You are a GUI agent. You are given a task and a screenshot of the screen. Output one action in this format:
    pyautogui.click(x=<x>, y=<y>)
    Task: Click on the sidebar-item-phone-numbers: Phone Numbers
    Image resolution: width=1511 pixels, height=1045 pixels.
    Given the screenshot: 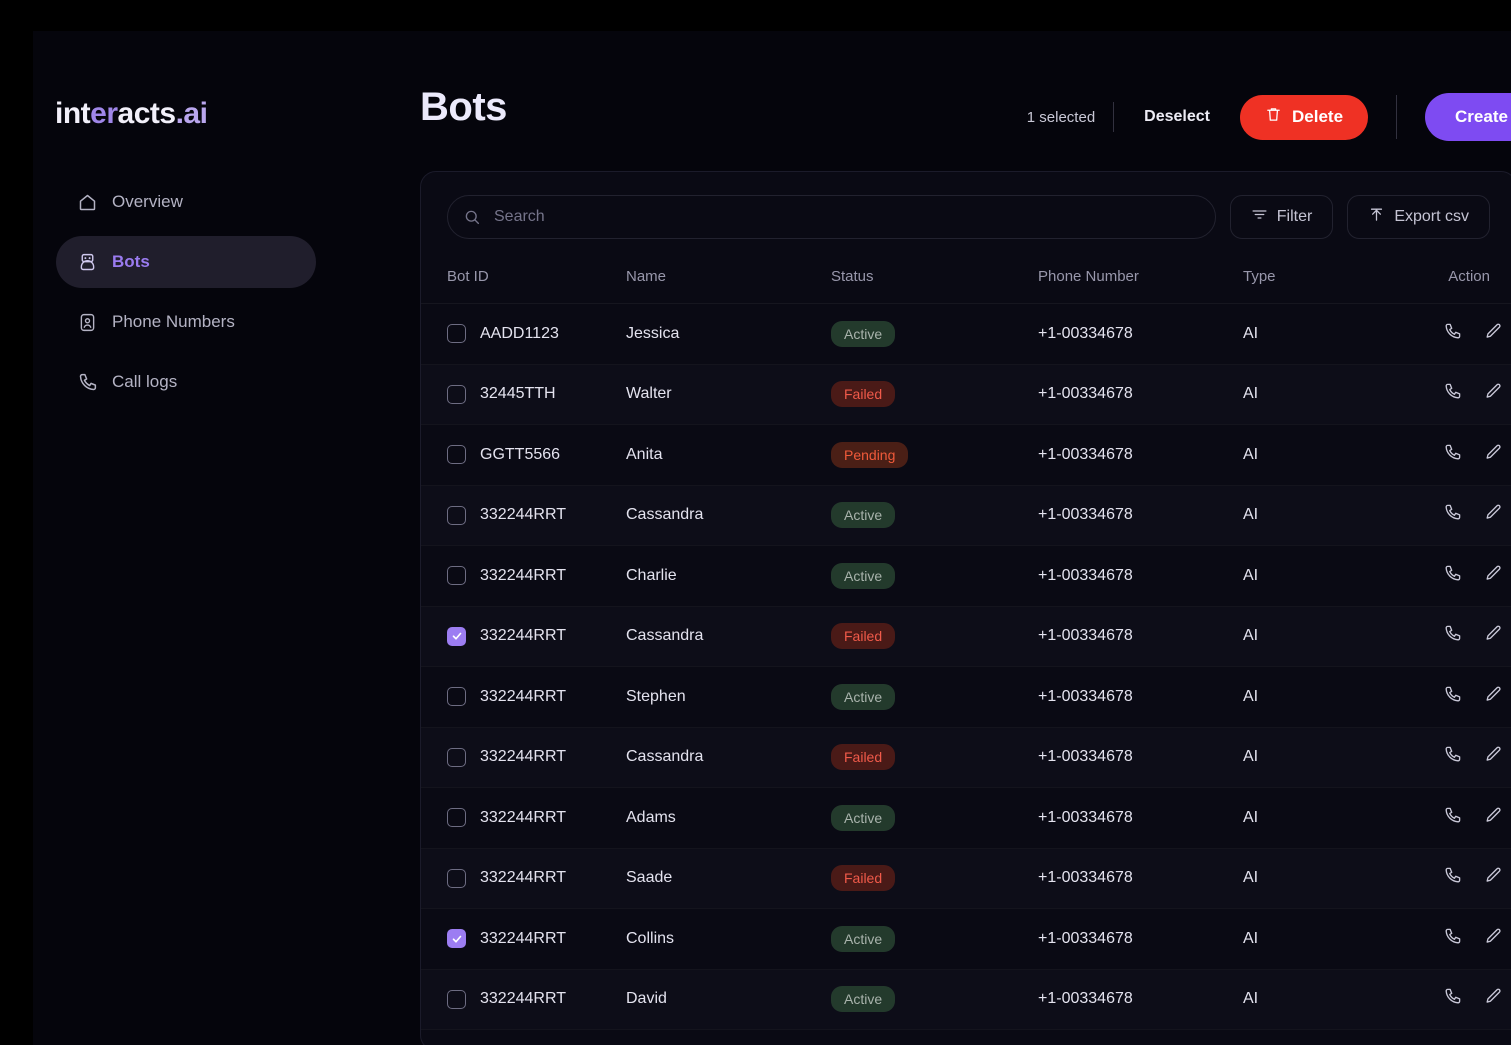 What is the action you would take?
    pyautogui.click(x=186, y=322)
    